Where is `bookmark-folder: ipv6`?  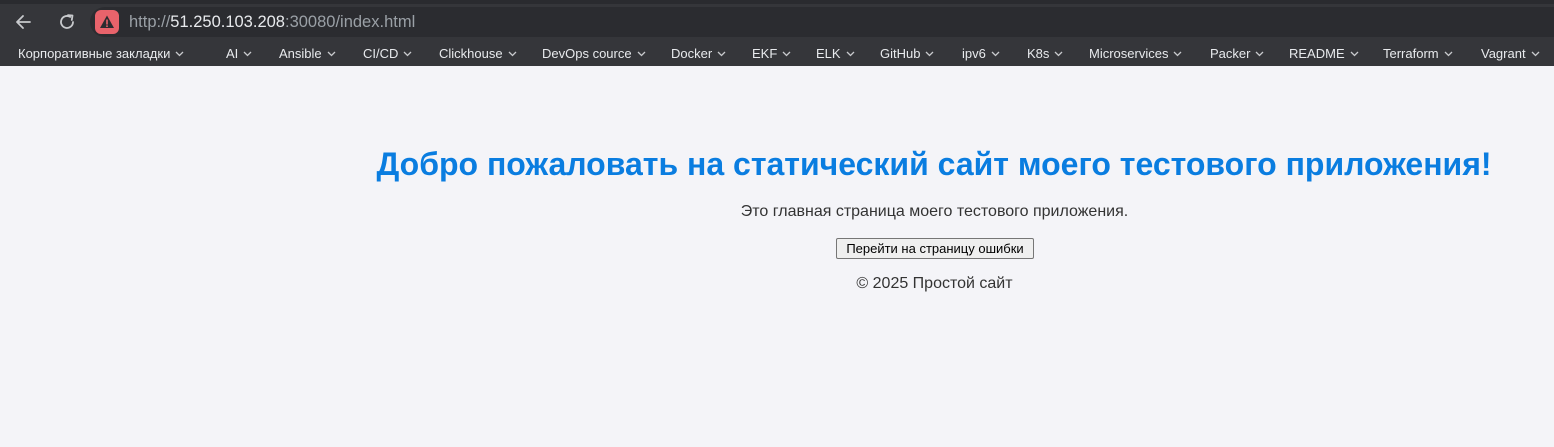
bookmark-folder: ipv6 is located at coordinates (981, 53).